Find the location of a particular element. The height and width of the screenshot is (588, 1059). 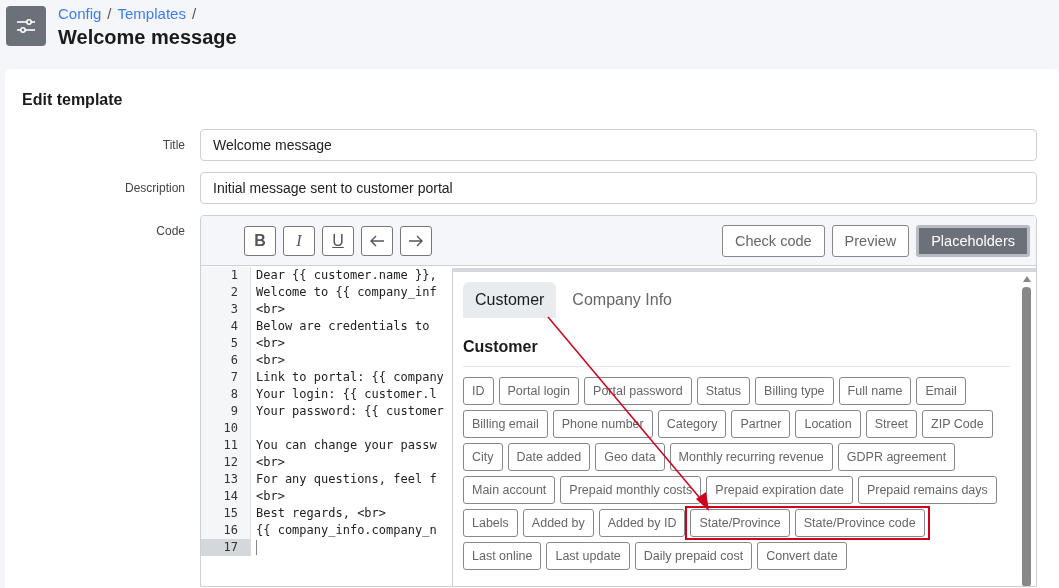

code-line: Your login: {{ customer.l is located at coordinates (346, 394).